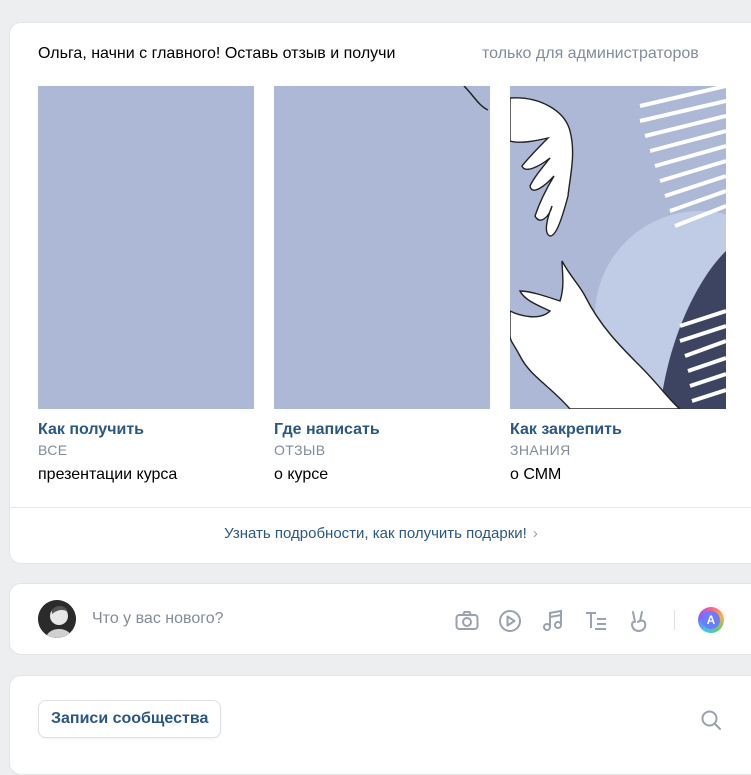  I want to click on ai-assistant-label: A, so click(711, 620).